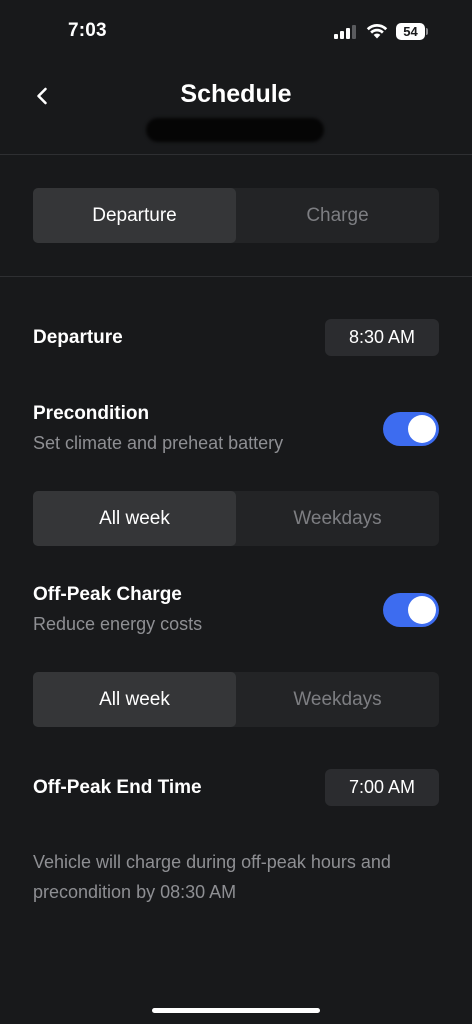 The height and width of the screenshot is (1024, 472). What do you see at coordinates (236, 154) in the screenshot?
I see `header-divider` at bounding box center [236, 154].